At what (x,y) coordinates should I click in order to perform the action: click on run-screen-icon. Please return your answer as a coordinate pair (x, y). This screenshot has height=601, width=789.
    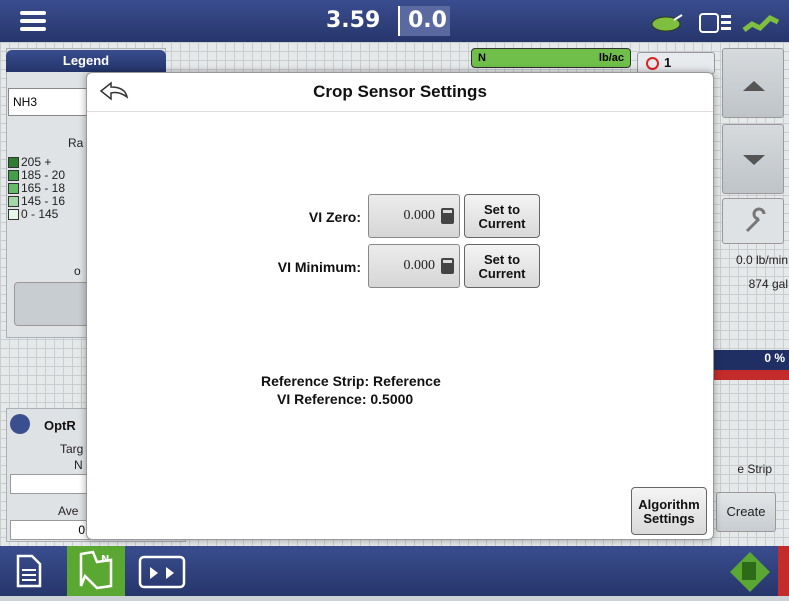
    Looking at the image, I should click on (749, 571).